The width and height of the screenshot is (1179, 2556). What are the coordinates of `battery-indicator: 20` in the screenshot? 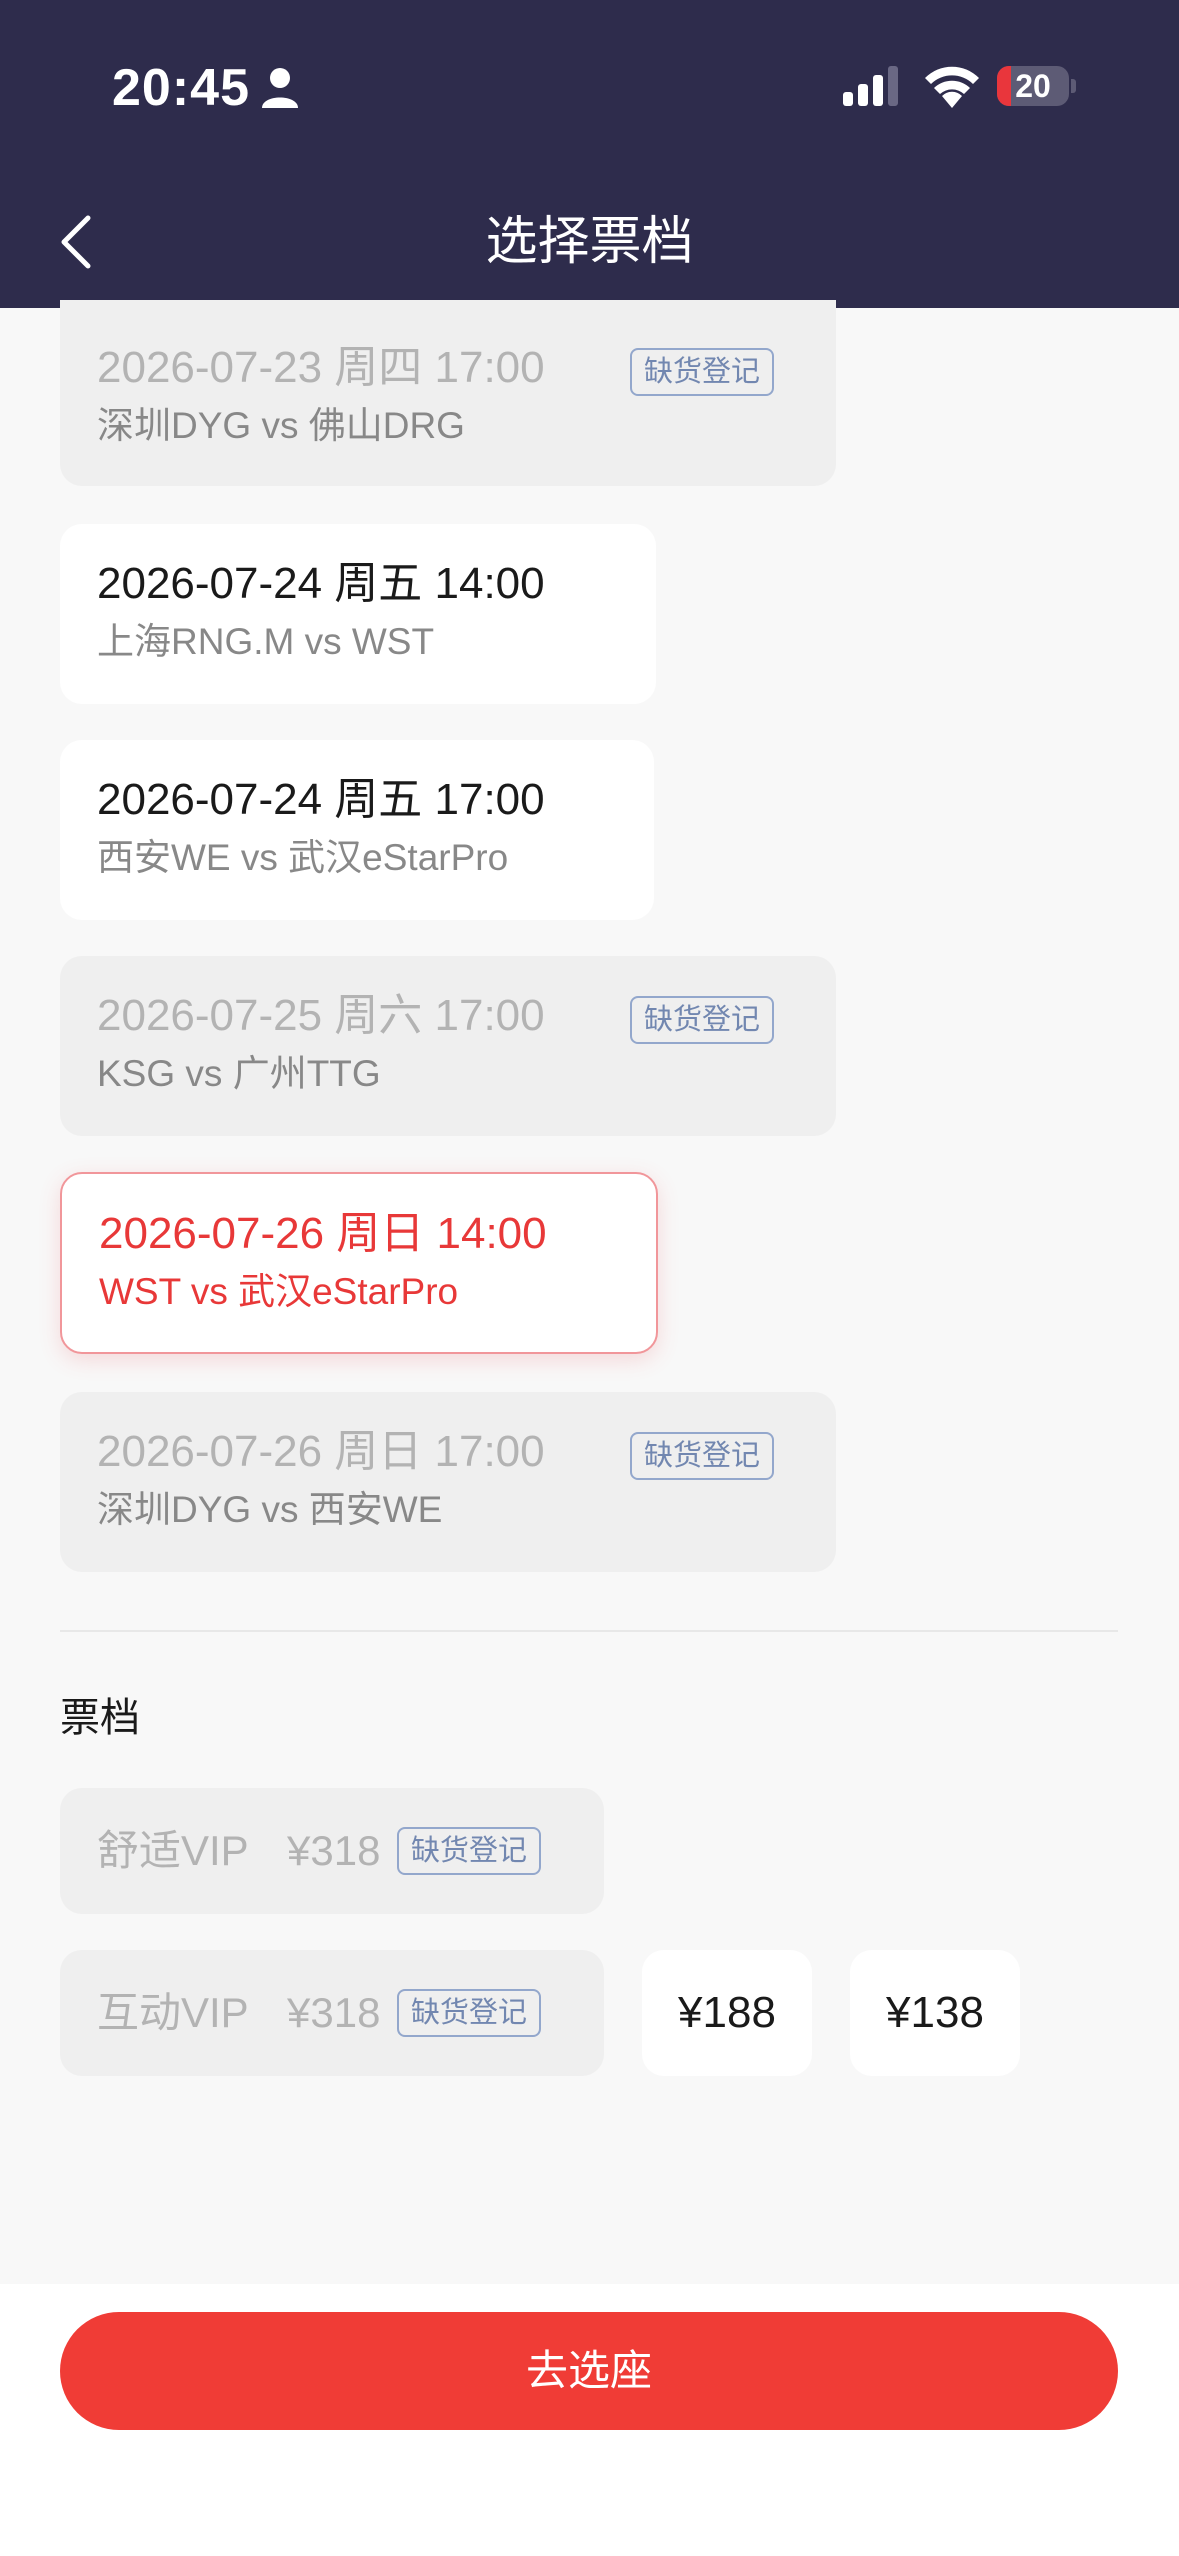 It's located at (1036, 86).